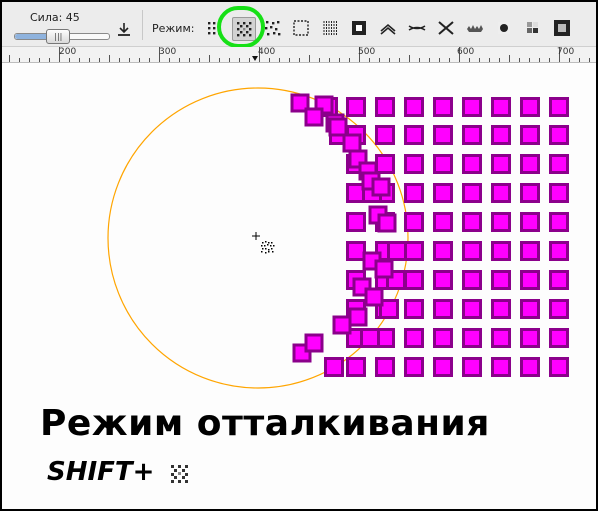 The image size is (598, 511). Describe the element at coordinates (330, 28) in the screenshot. I see `mode-button-rotate-mode` at that location.